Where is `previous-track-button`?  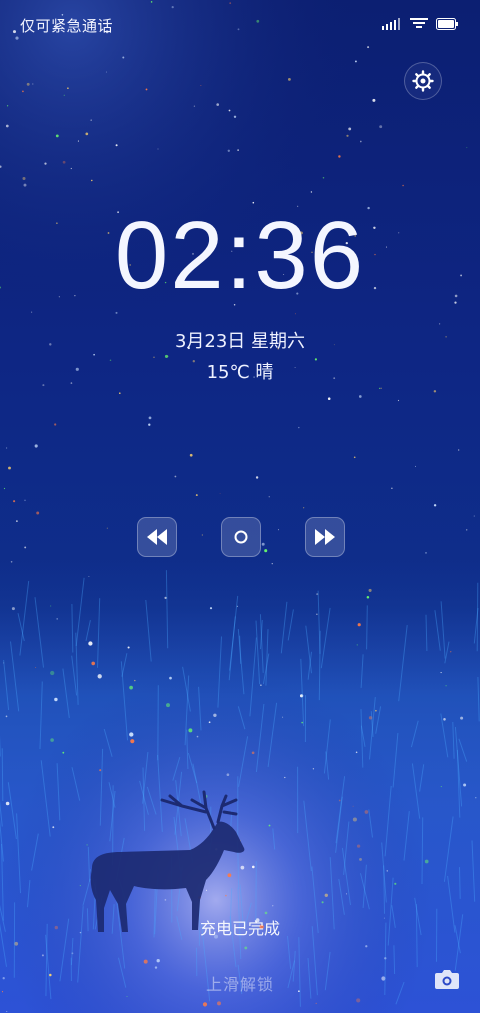
previous-track-button is located at coordinates (157, 537).